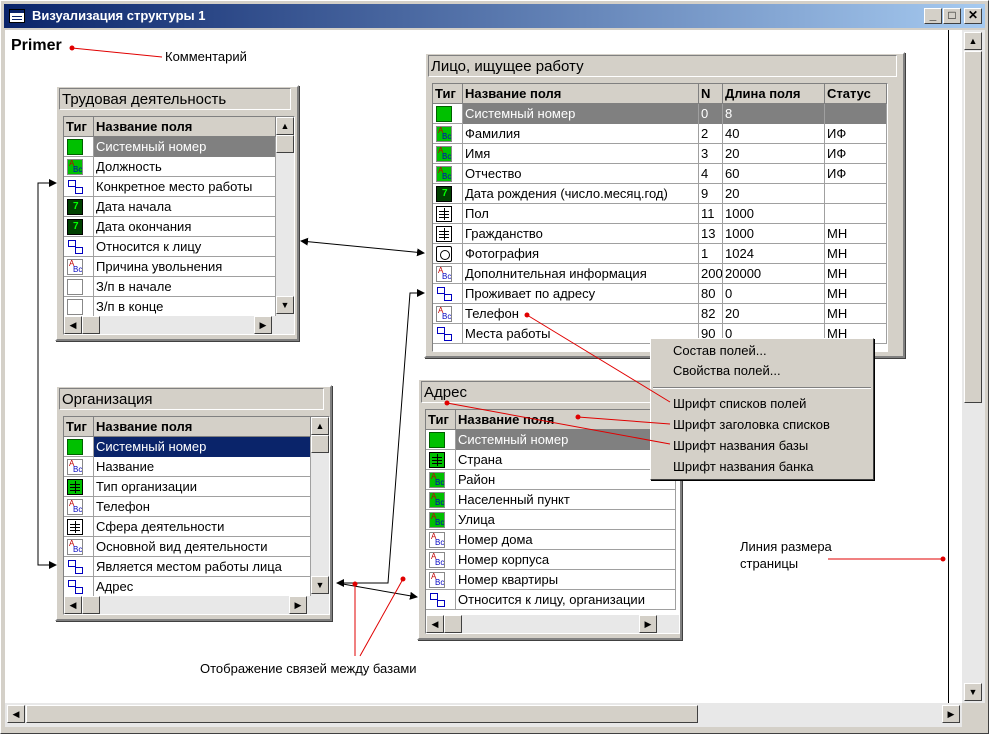  Describe the element at coordinates (660, 174) in the screenshot. I see `field-row: Отчество460ИФ` at that location.